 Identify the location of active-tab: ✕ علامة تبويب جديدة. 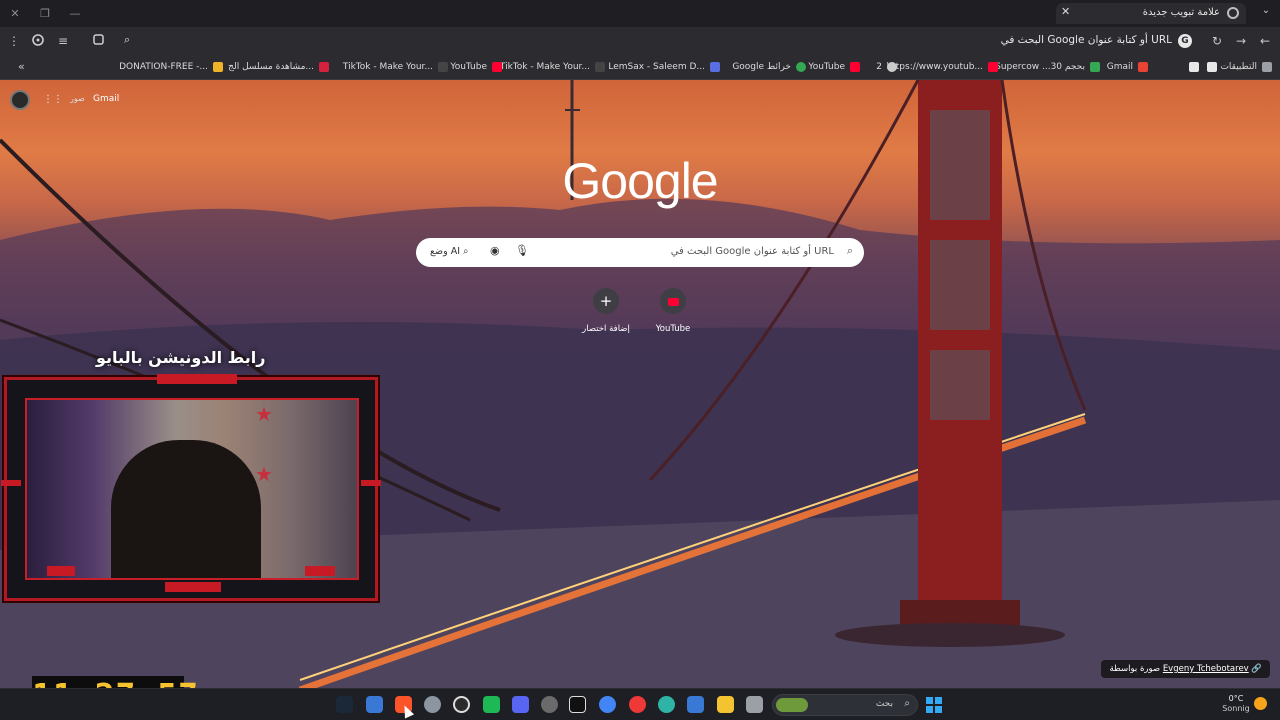
(1151, 13).